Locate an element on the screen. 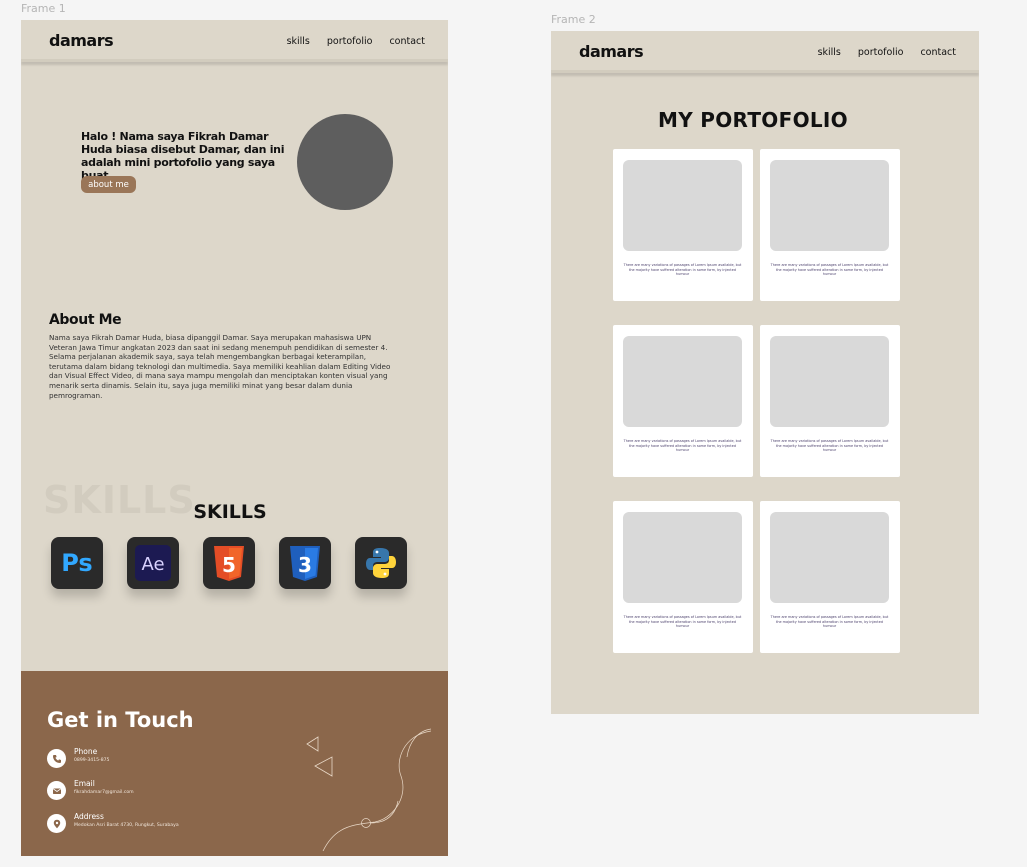 The height and width of the screenshot is (867, 1027). after-effects-icon-text: Ae is located at coordinates (152, 564).